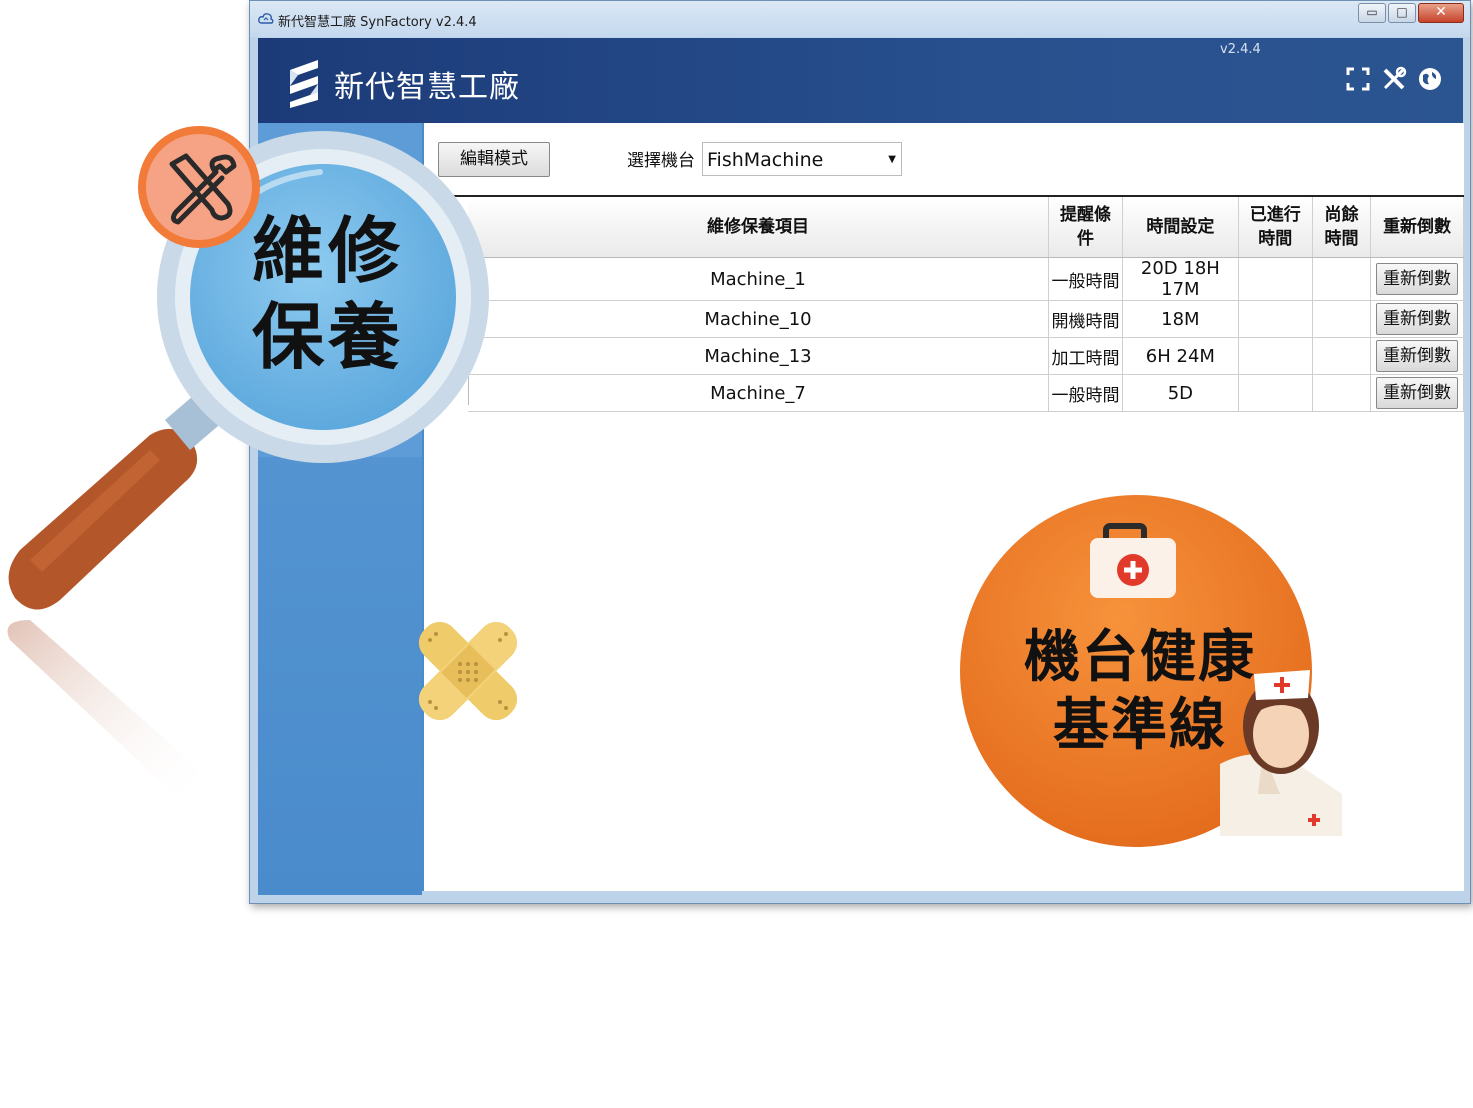  I want to click on cell-item: Machine_7, so click(758, 393).